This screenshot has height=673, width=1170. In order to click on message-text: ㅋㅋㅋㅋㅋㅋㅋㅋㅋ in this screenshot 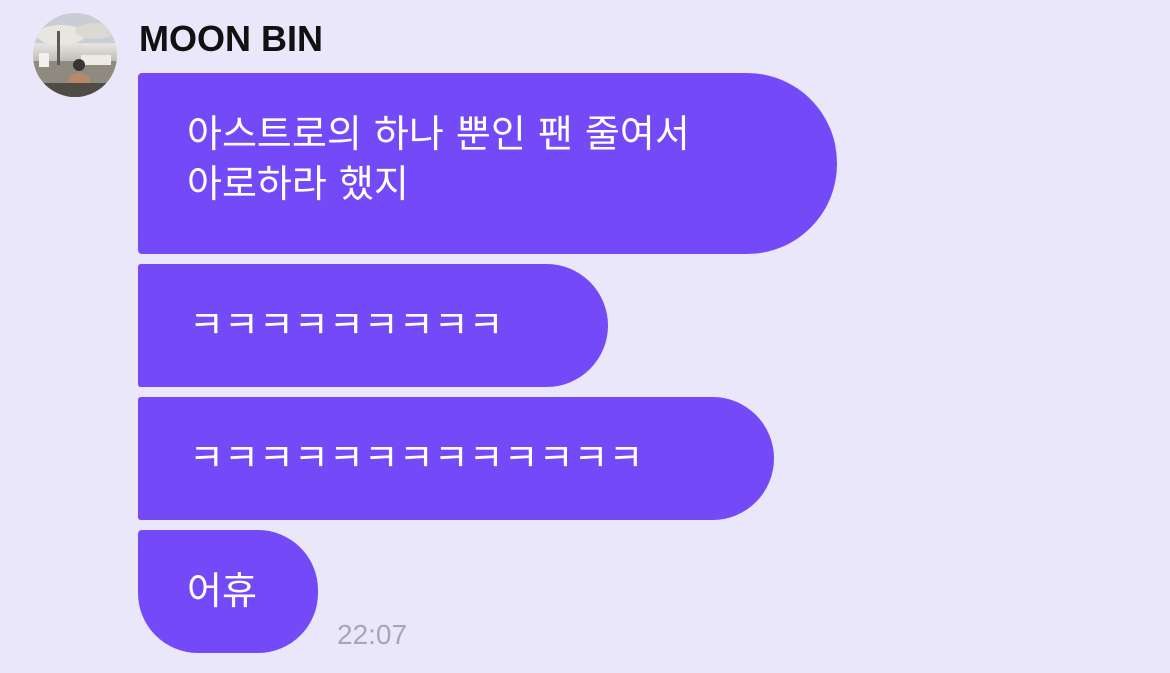, I will do `click(346, 325)`.